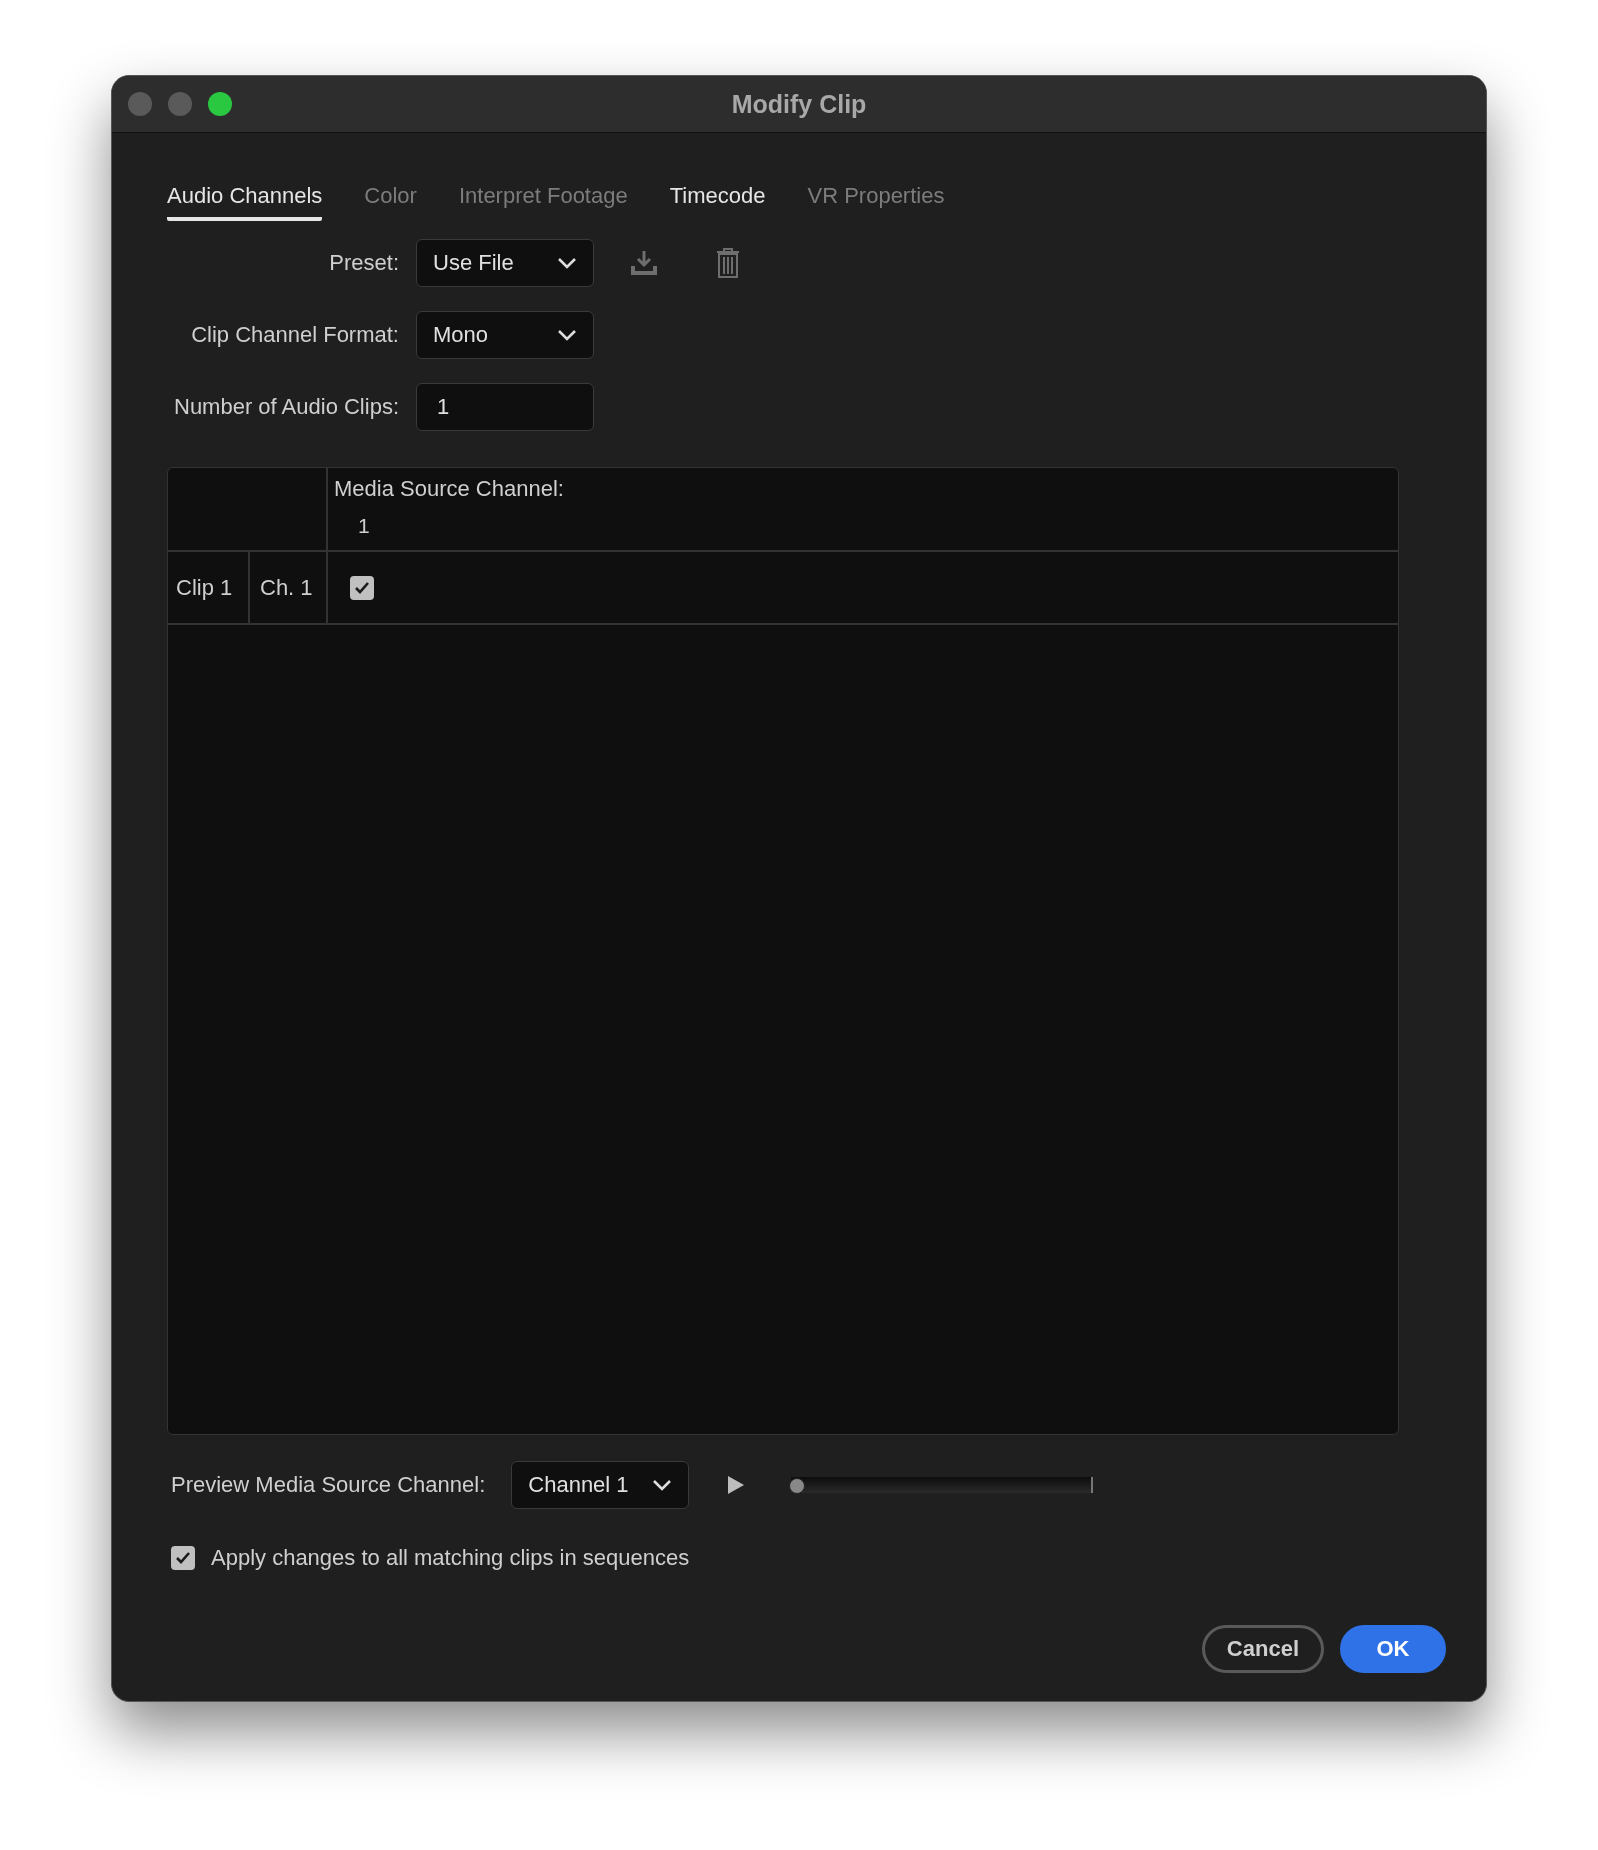 Image resolution: width=1598 pixels, height=1850 pixels. What do you see at coordinates (363, 526) in the screenshot?
I see `channel-number: 1` at bounding box center [363, 526].